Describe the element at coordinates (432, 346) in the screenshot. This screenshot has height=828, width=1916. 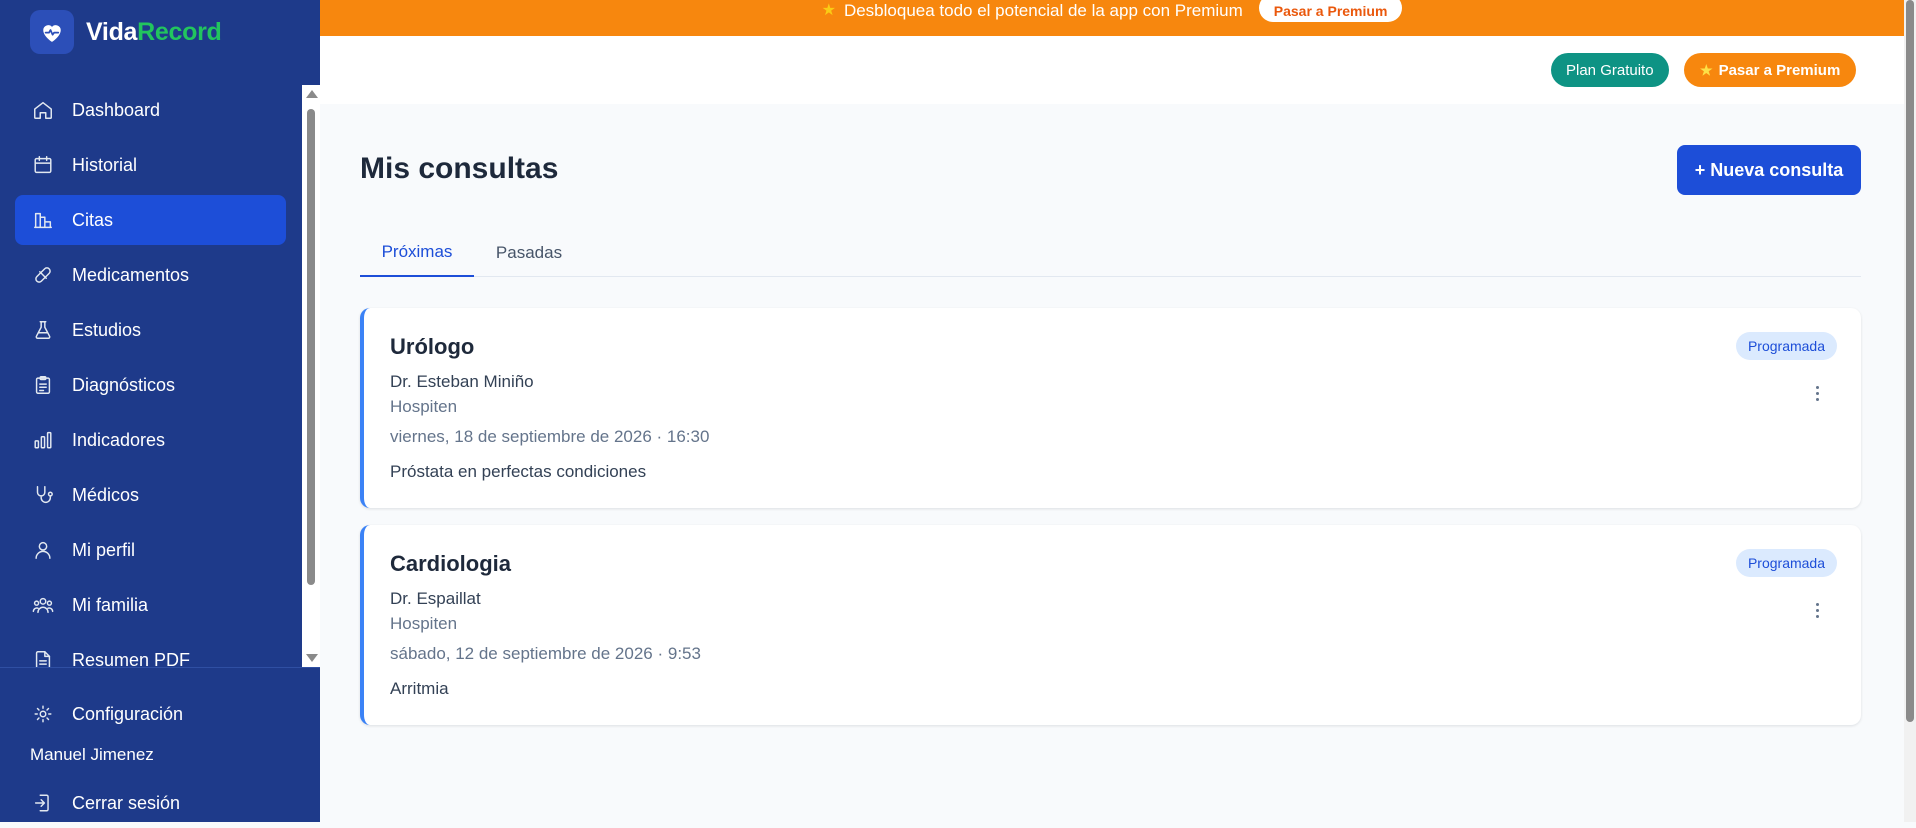
I see `appointment-specialty: Urólogo` at that location.